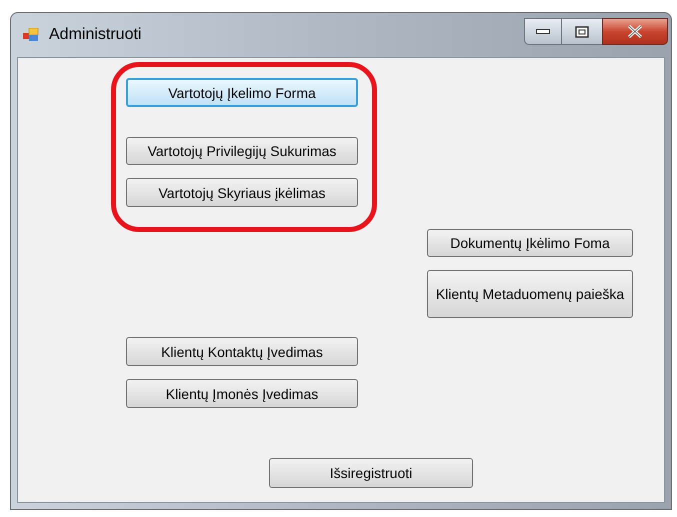 The width and height of the screenshot is (677, 517). What do you see at coordinates (242, 192) in the screenshot?
I see `form-button: Vartotojų Skyriaus įkėlimas` at bounding box center [242, 192].